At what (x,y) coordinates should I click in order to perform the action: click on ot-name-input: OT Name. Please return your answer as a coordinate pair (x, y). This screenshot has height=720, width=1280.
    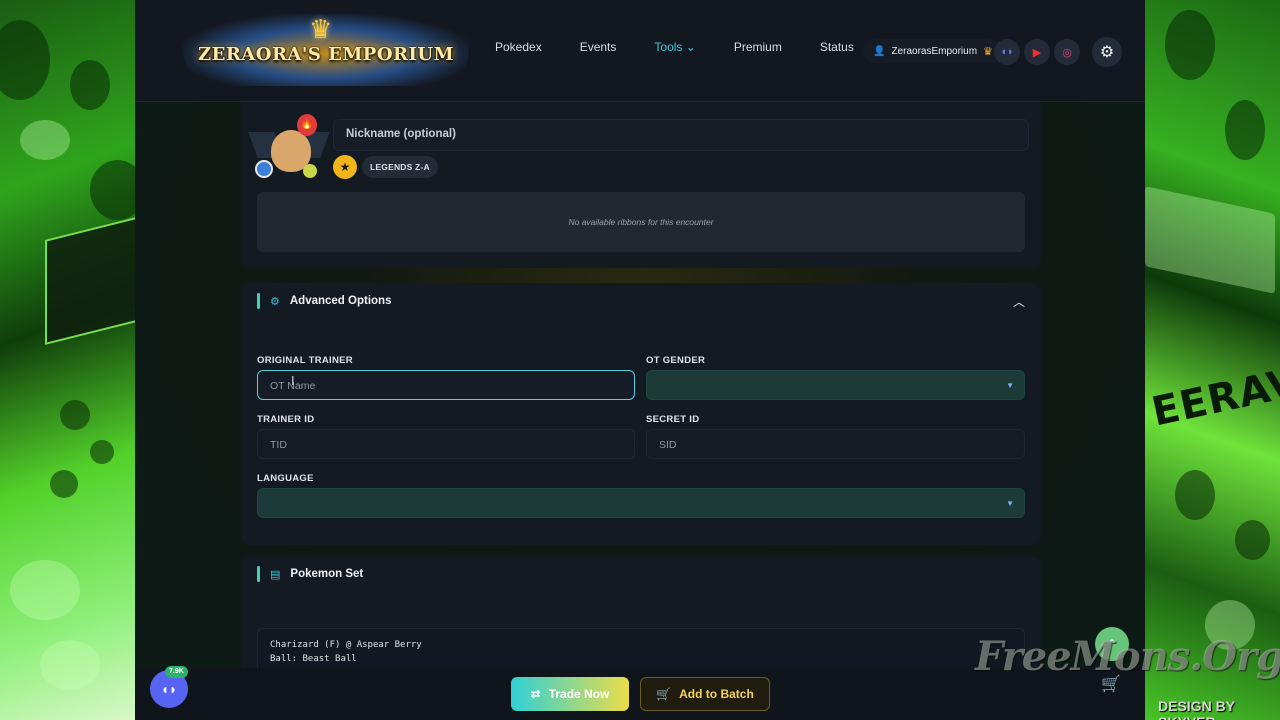
    Looking at the image, I should click on (446, 385).